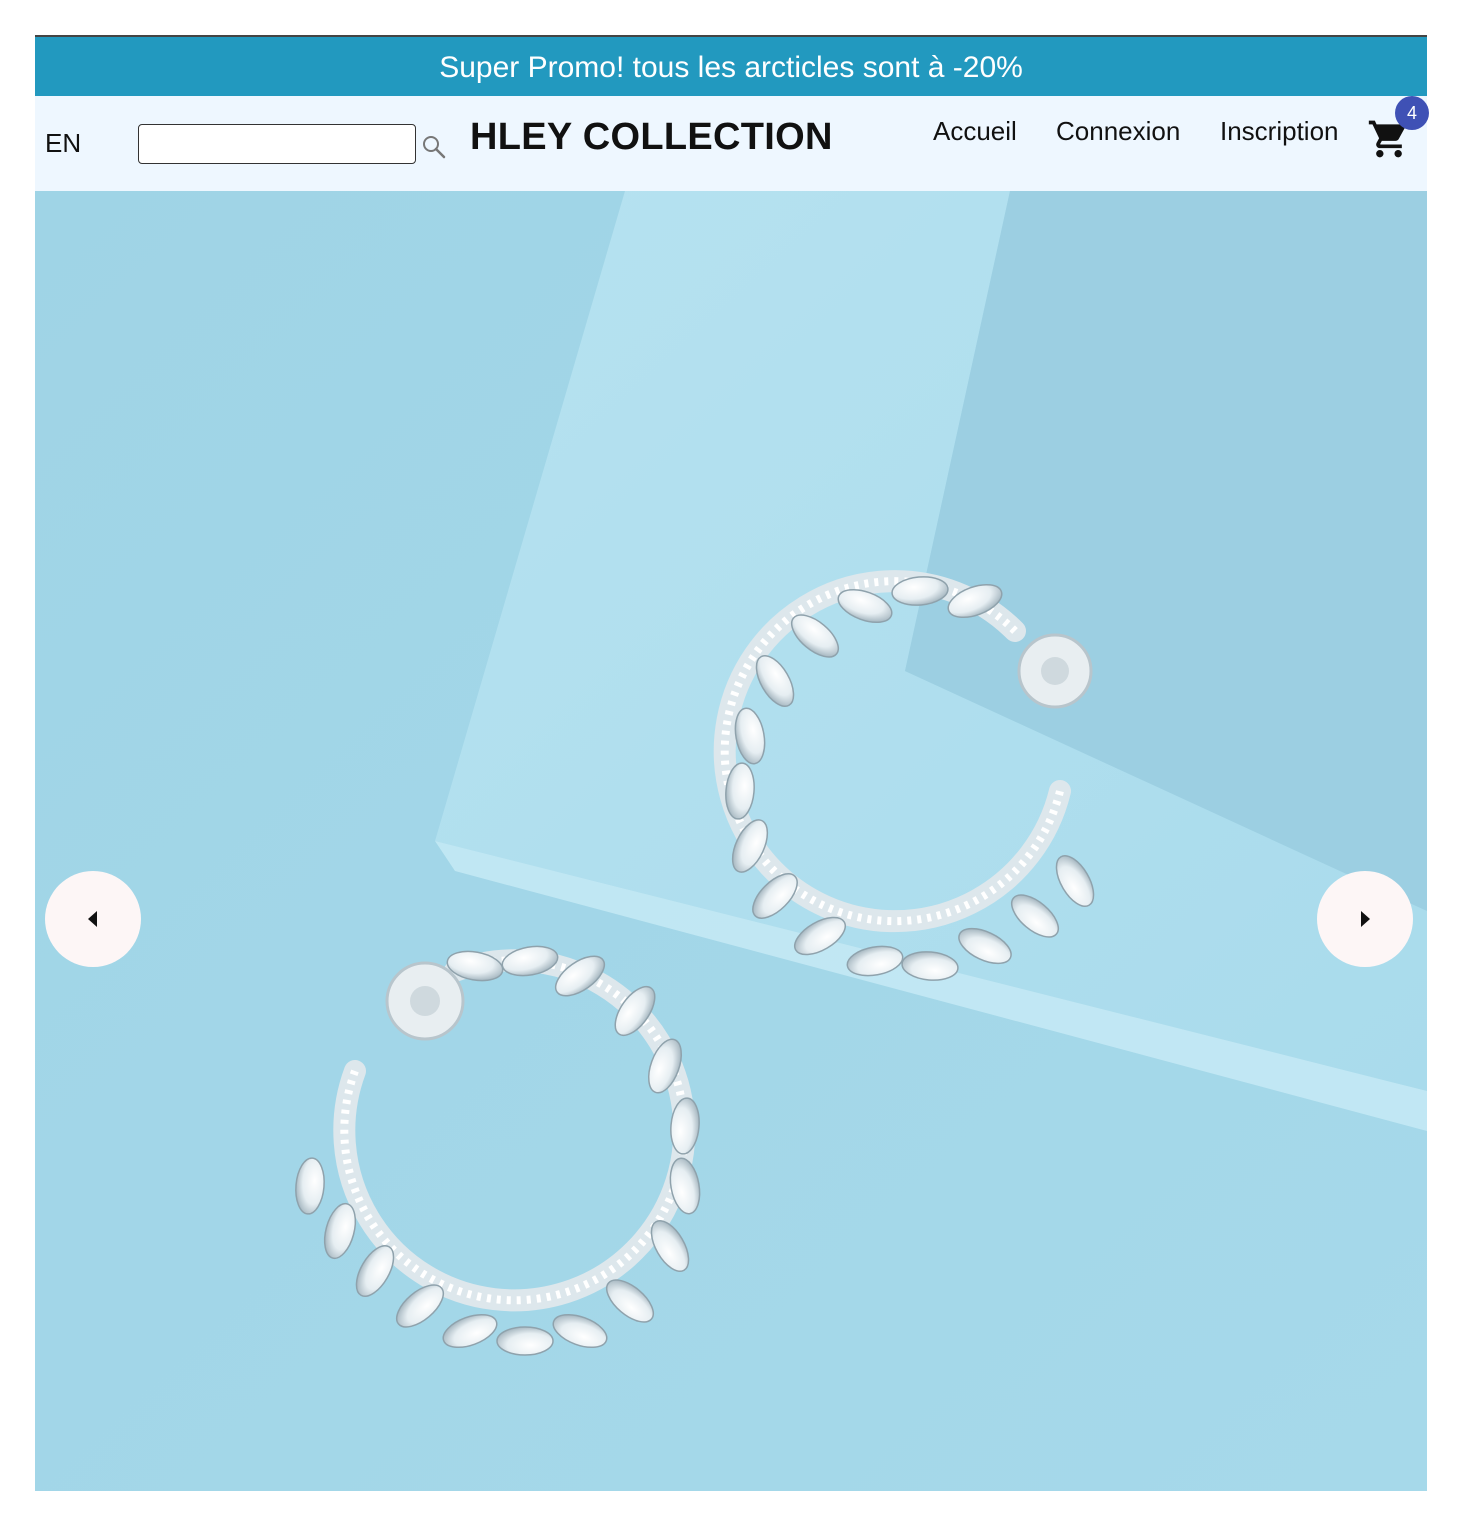 Image resolution: width=1462 pixels, height=1526 pixels. I want to click on brand-logo: HLEY COLLECTION, so click(651, 137).